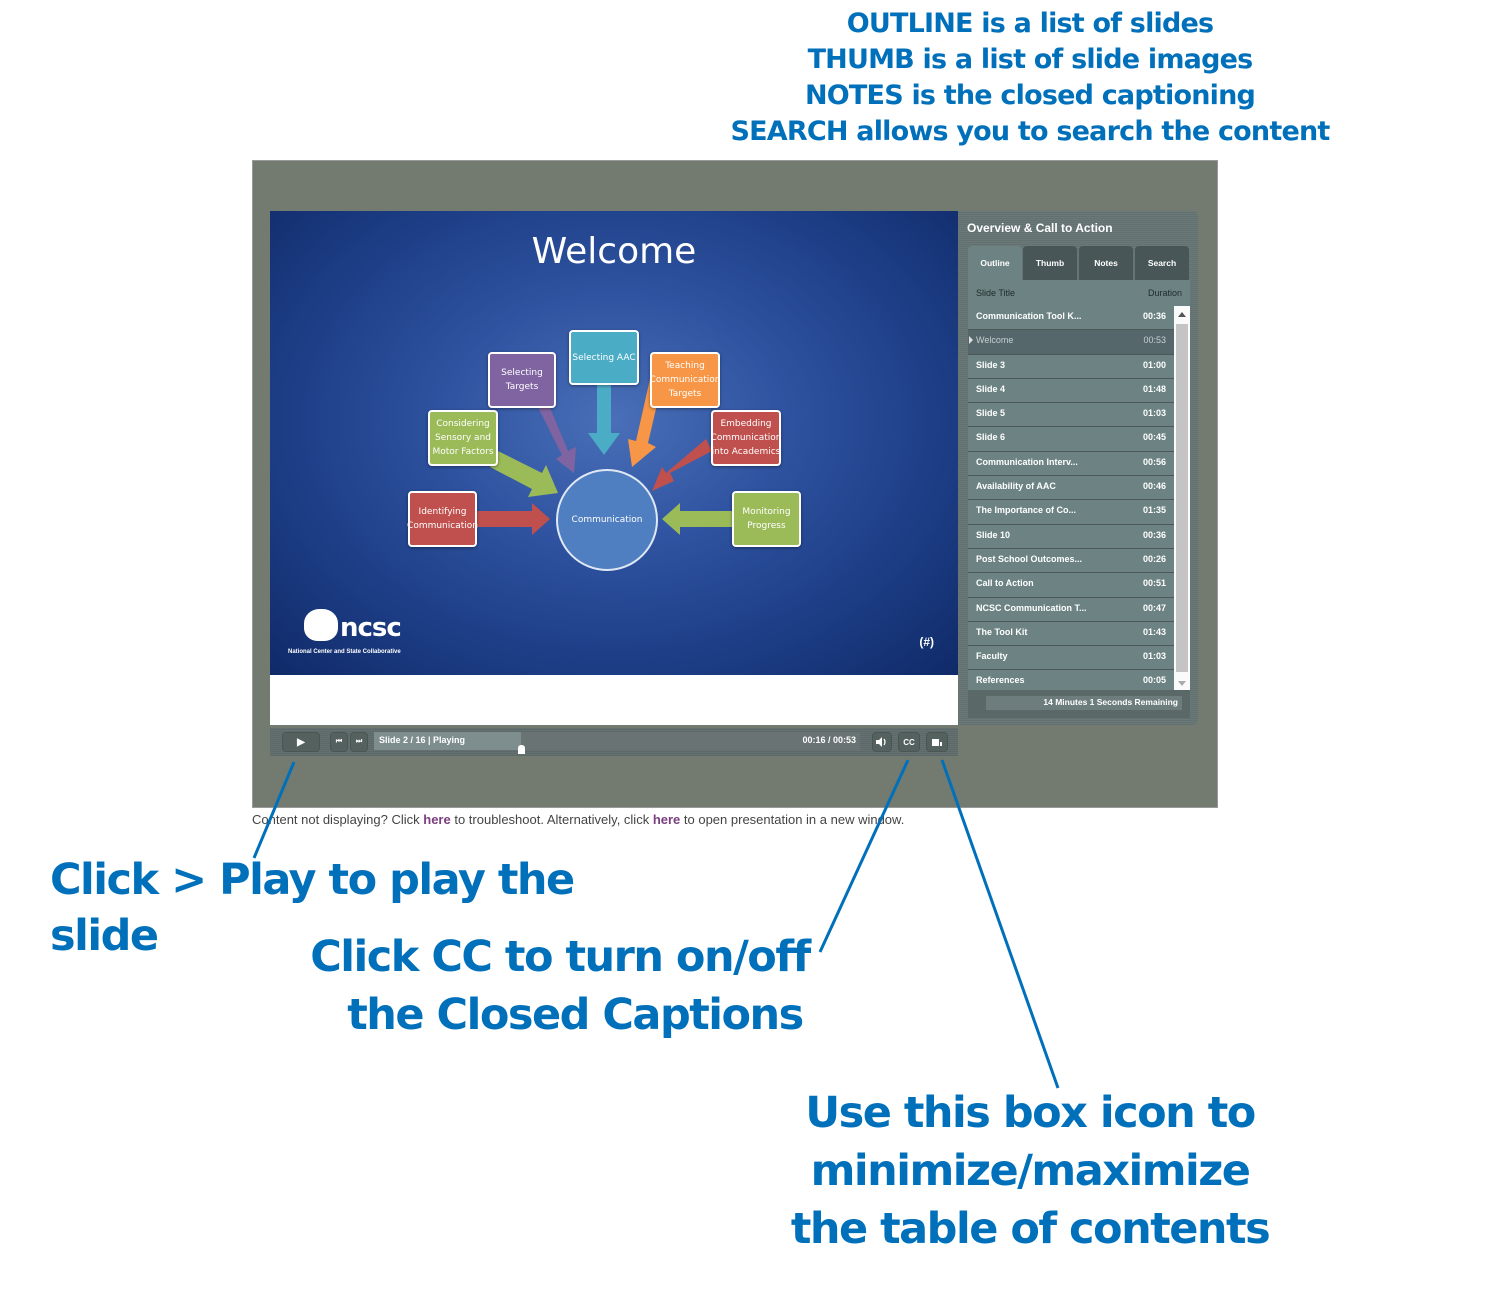 The image size is (1500, 1292). I want to click on node-label: Identifying Communication, so click(442, 519).